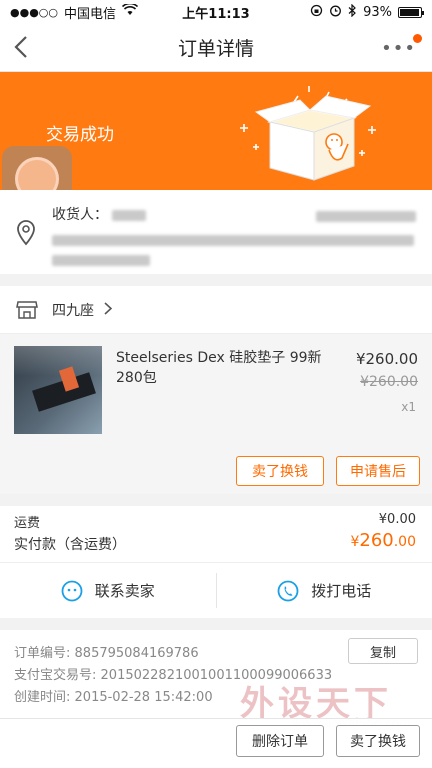 This screenshot has width=432, height=768. What do you see at coordinates (378, 471) in the screenshot?
I see `after-sale-button: 申请售后` at bounding box center [378, 471].